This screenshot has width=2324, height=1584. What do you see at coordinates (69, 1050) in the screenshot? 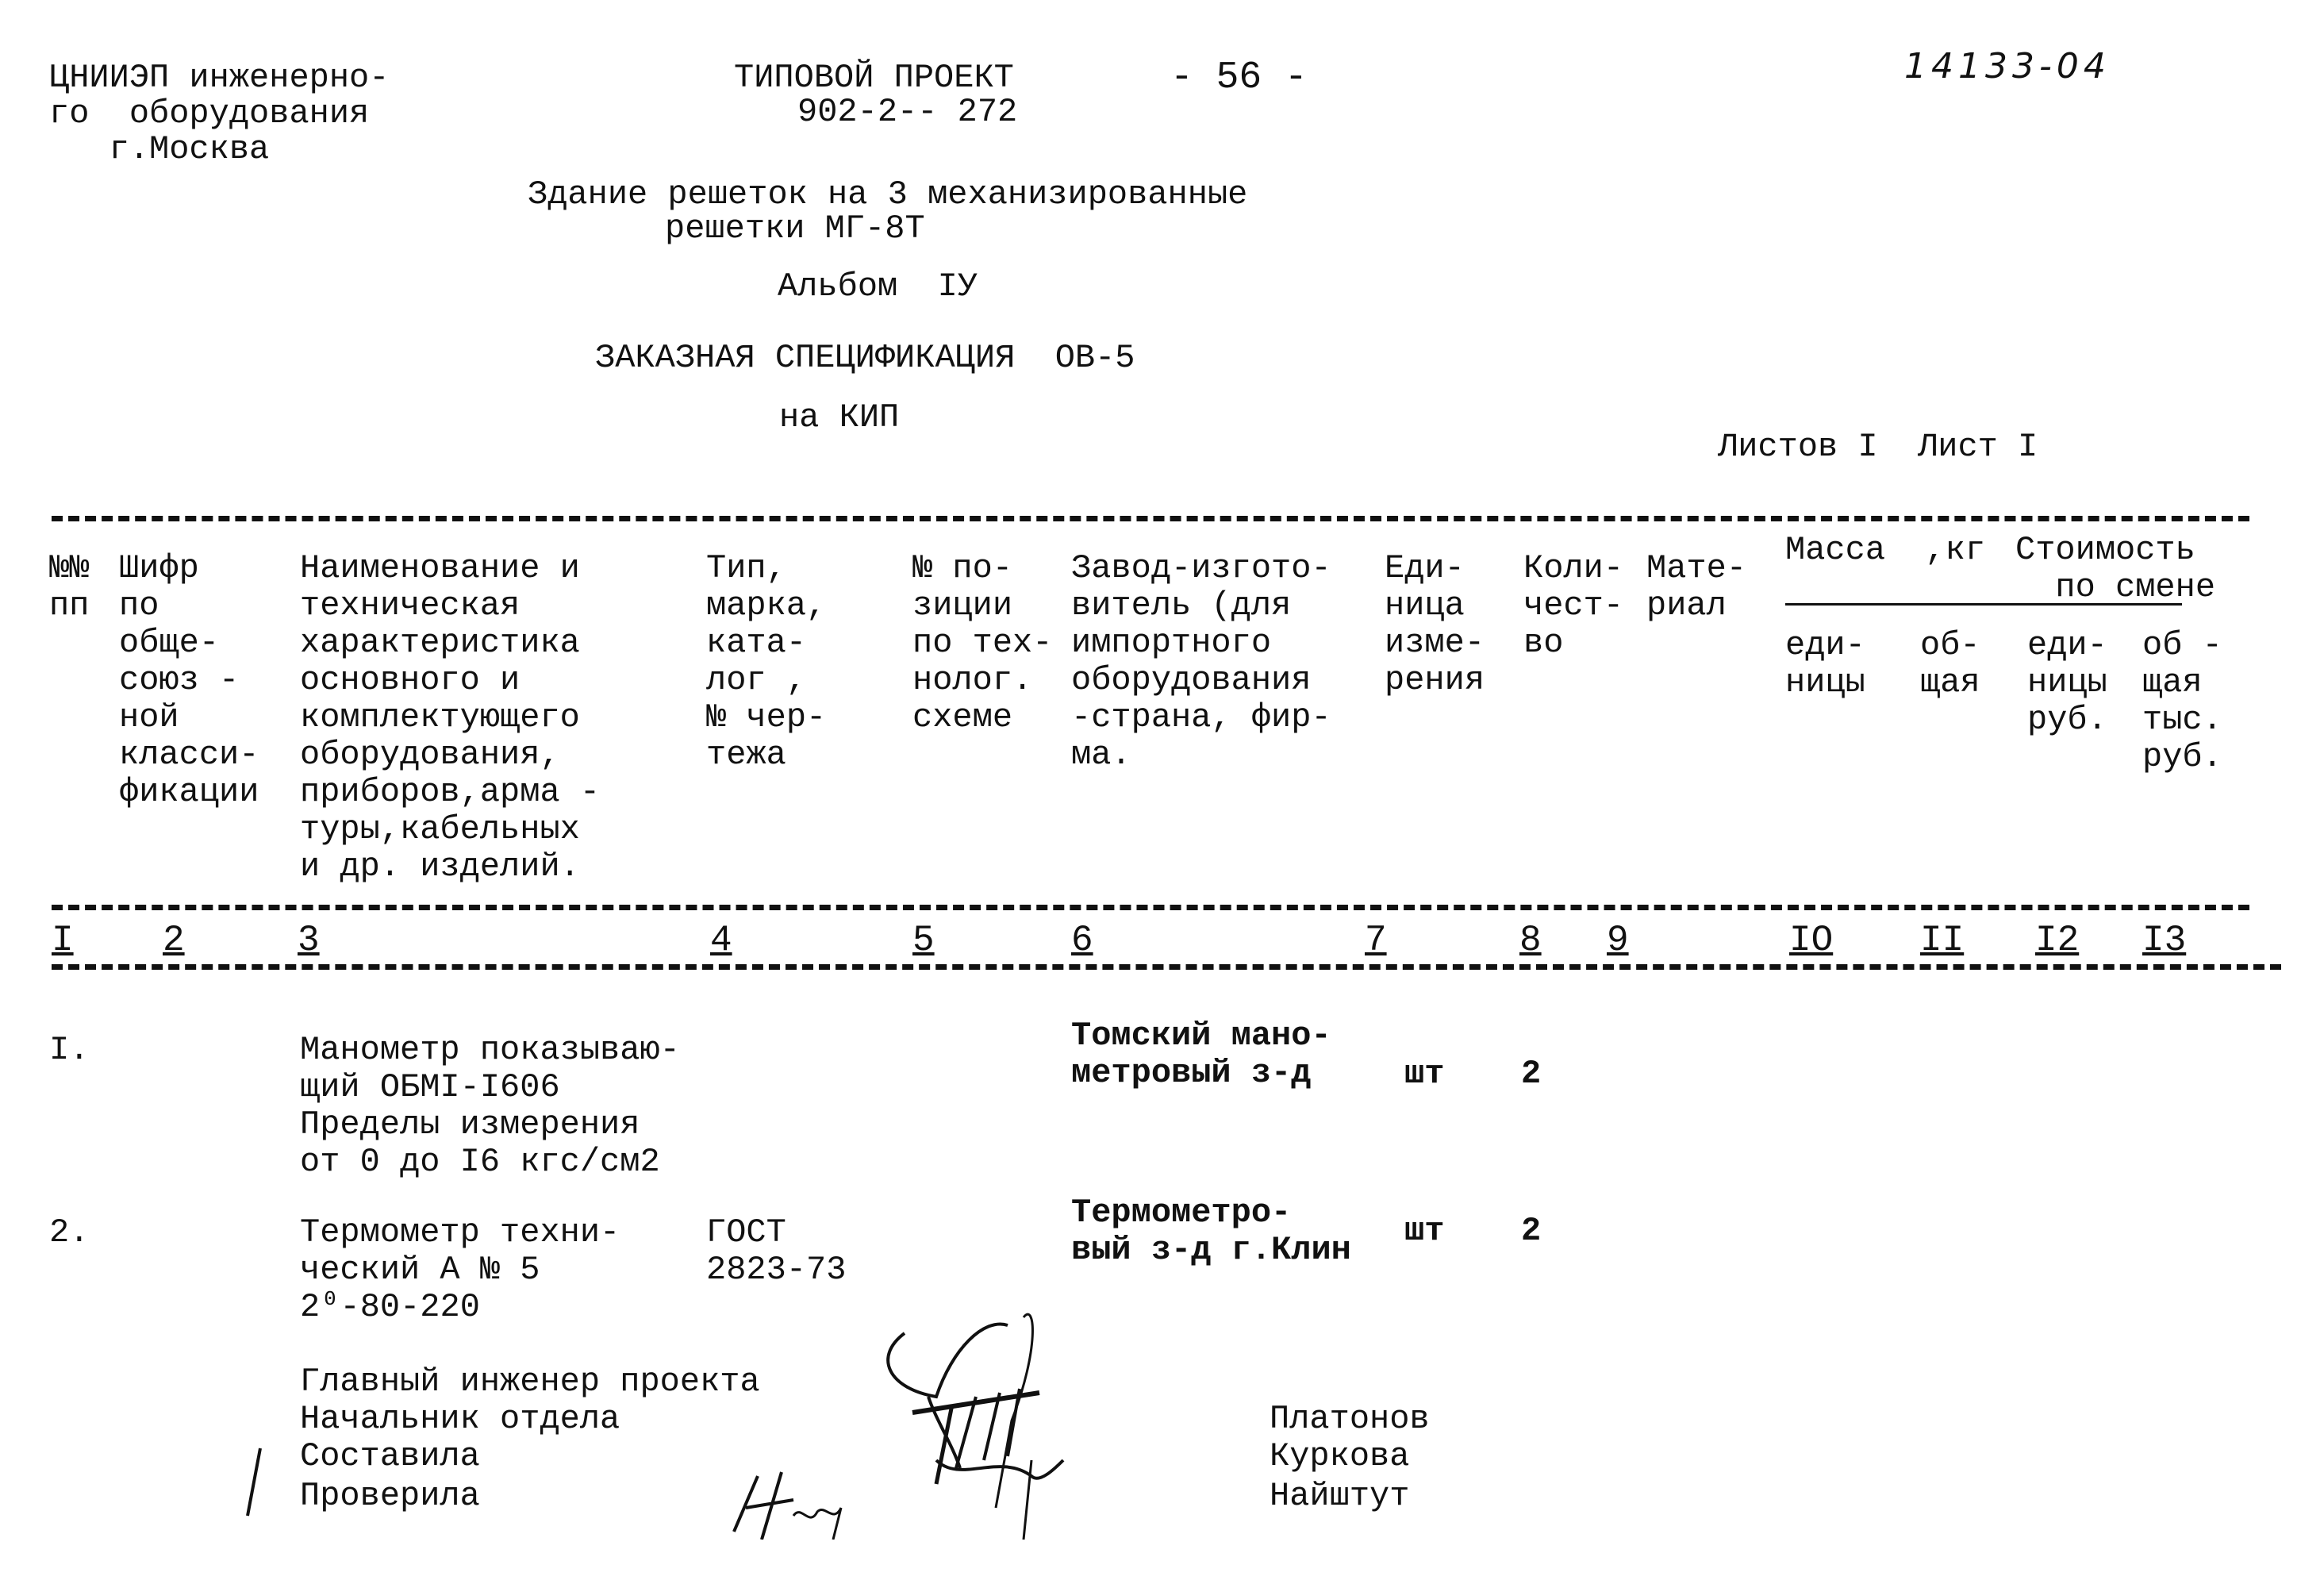
I see `row-number: I.` at bounding box center [69, 1050].